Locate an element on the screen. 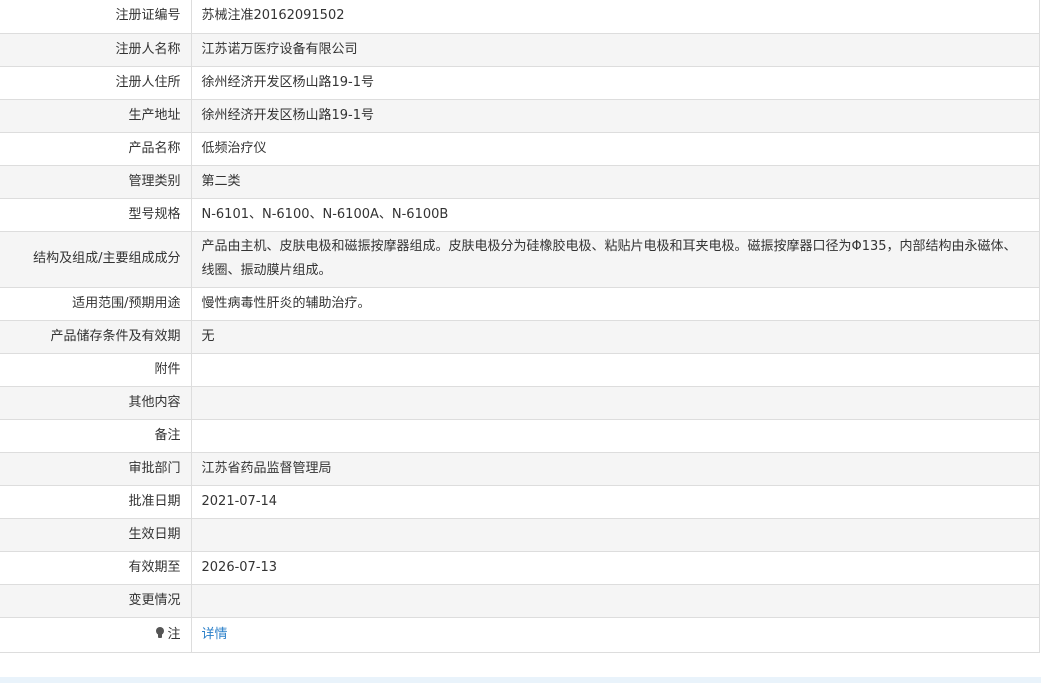 The image size is (1041, 683). field-value: 苏械注准20162091502 is located at coordinates (615, 17).